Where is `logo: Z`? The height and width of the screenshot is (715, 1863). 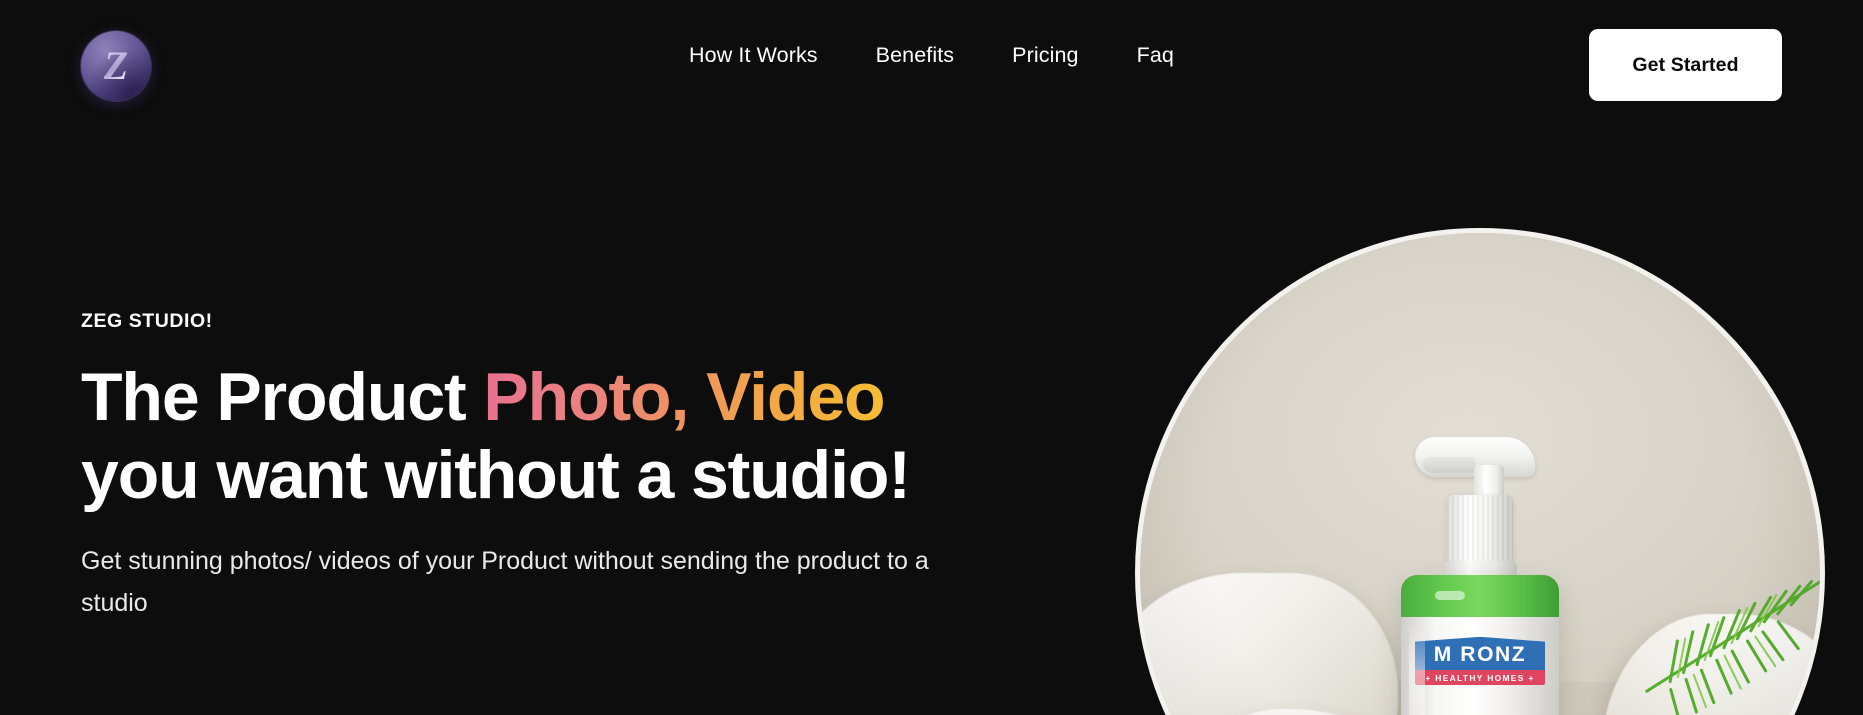 logo: Z is located at coordinates (116, 66).